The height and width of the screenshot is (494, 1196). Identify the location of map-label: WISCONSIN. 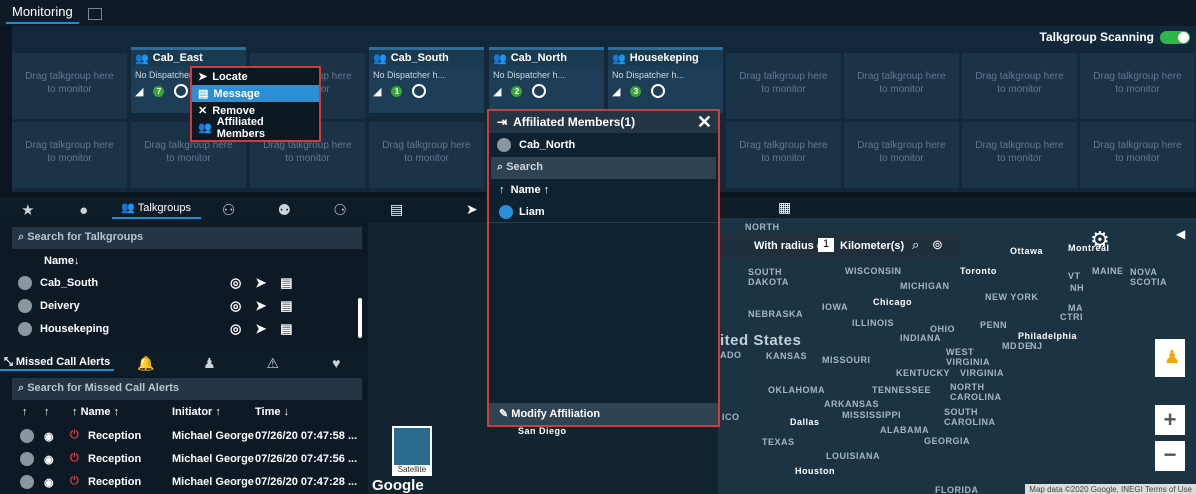
(873, 271).